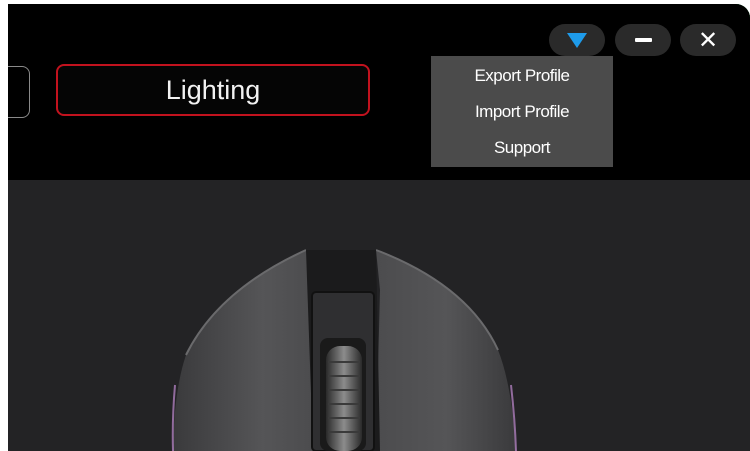 Image resolution: width=750 pixels, height=451 pixels. I want to click on tab-lighting: Lighting, so click(213, 90).